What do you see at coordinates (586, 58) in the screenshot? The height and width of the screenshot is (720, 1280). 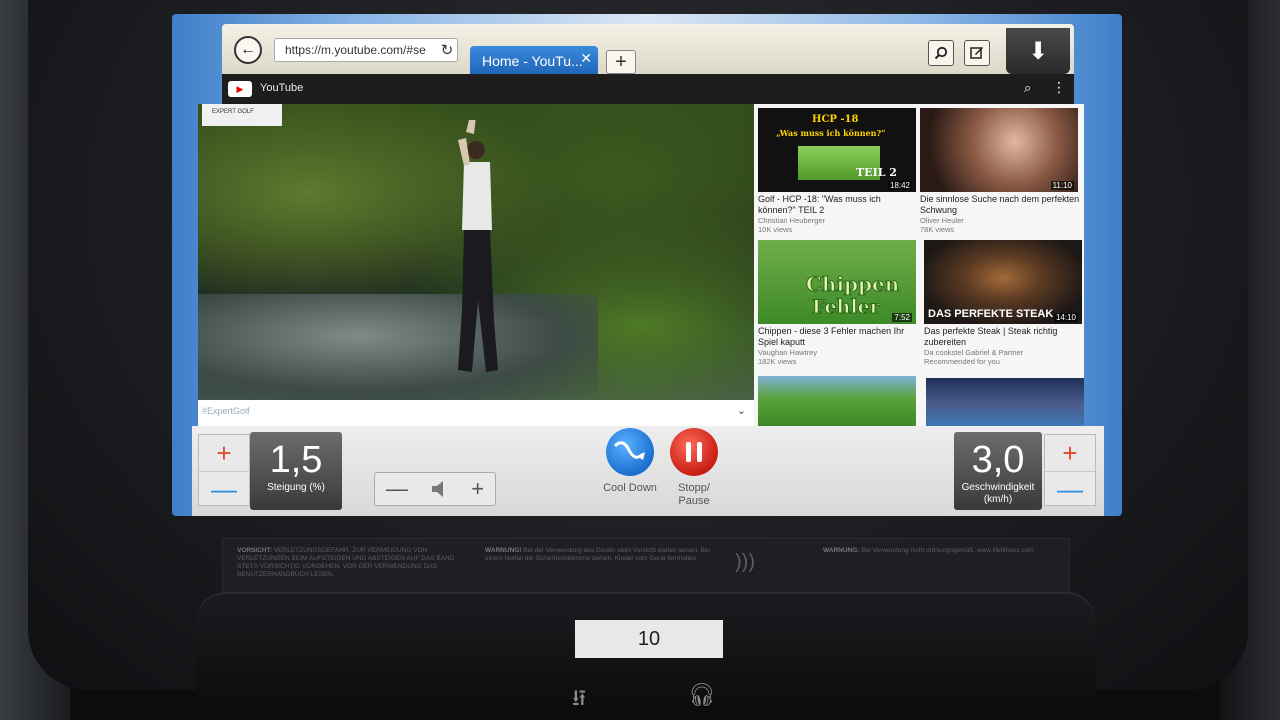 I see `tab-close-icon: ✕` at bounding box center [586, 58].